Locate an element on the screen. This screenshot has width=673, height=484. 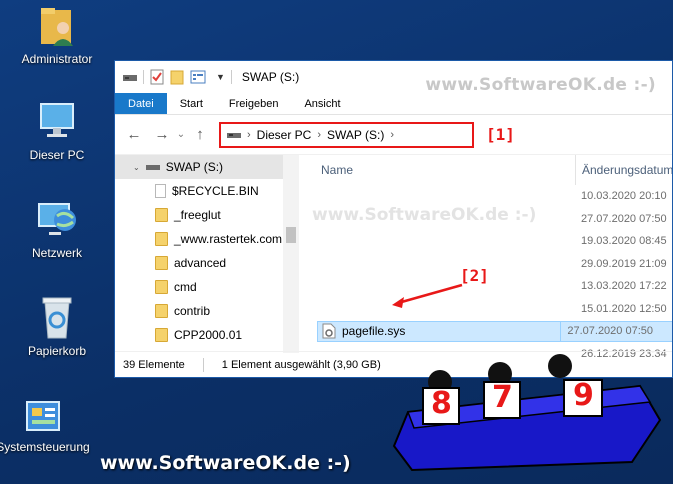
navigation-bar: ← → ⌄ ↑ › Dieser PC › SWAP (S:) › [1] is located at coordinates (393, 135).